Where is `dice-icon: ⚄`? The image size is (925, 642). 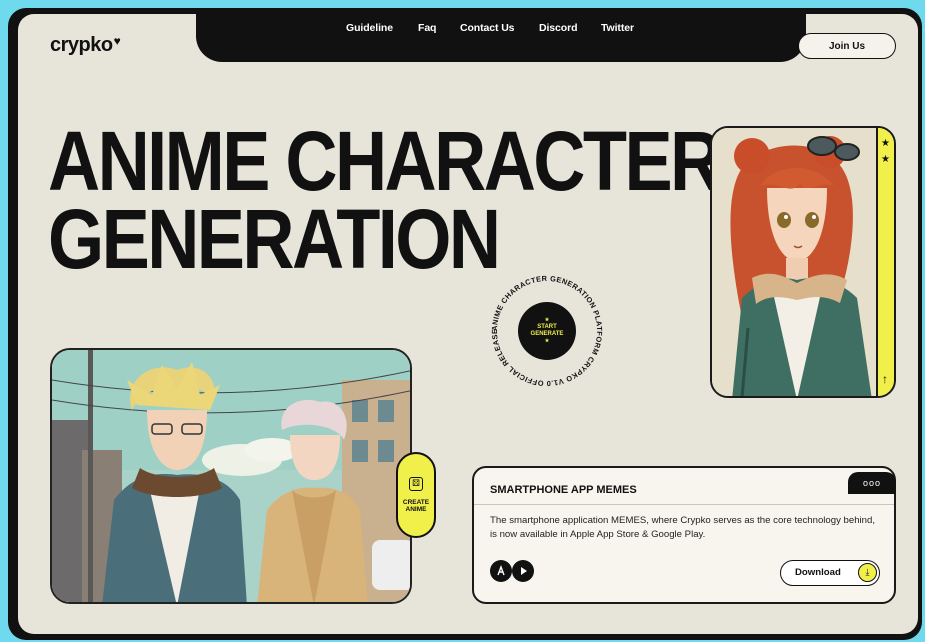
dice-icon: ⚄ is located at coordinates (416, 484).